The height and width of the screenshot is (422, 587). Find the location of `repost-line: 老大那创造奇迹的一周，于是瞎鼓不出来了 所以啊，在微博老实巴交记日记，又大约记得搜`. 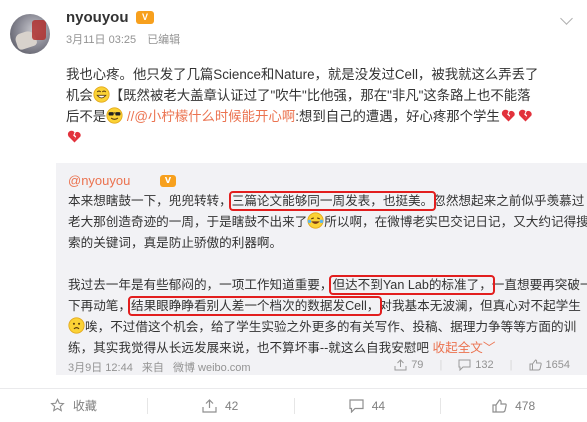

repost-line: 老大那创造奇迹的一周，于是瞎鼓不出来了 所以啊，在微博老实巴交记日记，又大约记得搜 is located at coordinates (327, 222).